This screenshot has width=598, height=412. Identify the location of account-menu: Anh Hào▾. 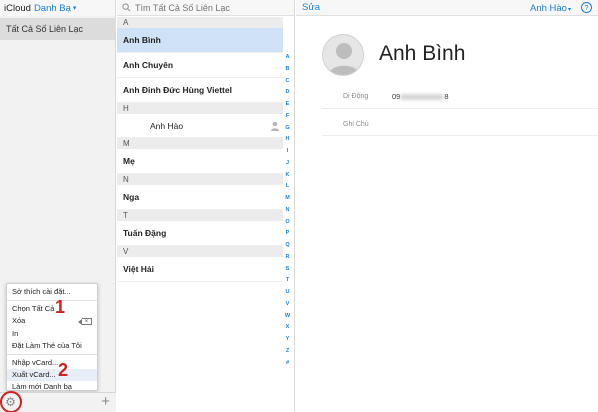
(550, 8).